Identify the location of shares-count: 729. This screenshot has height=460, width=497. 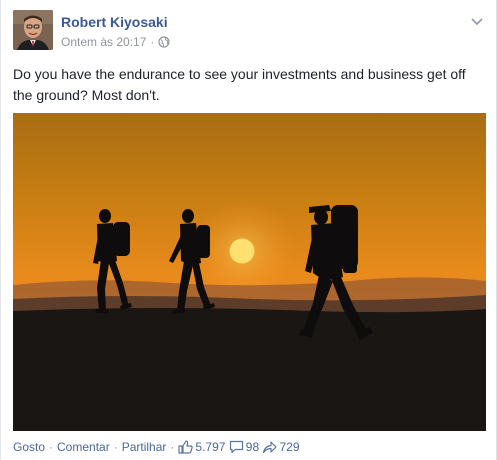
(281, 447).